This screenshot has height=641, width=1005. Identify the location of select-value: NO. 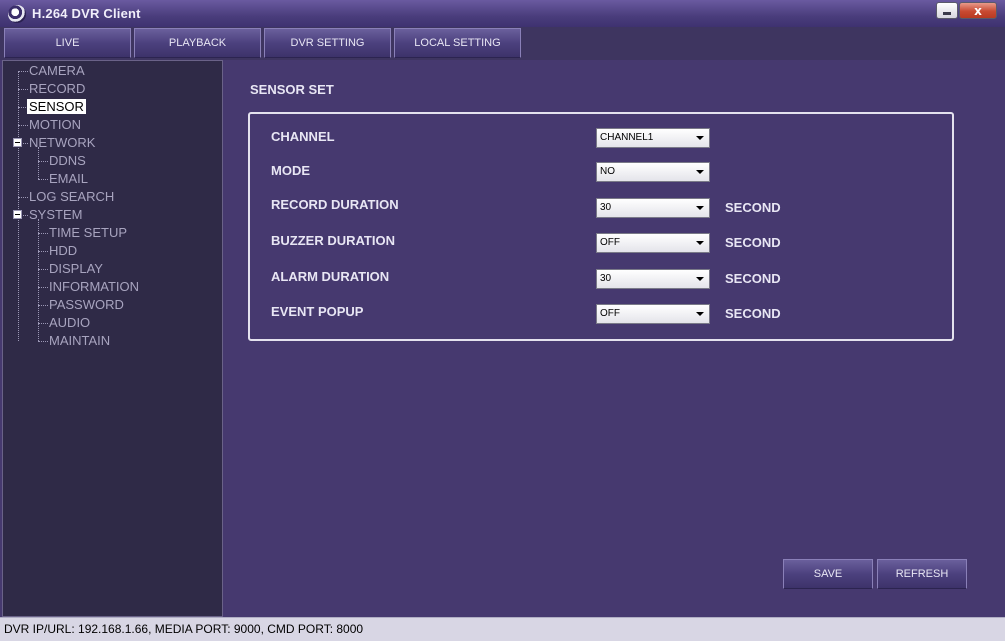
(607, 171).